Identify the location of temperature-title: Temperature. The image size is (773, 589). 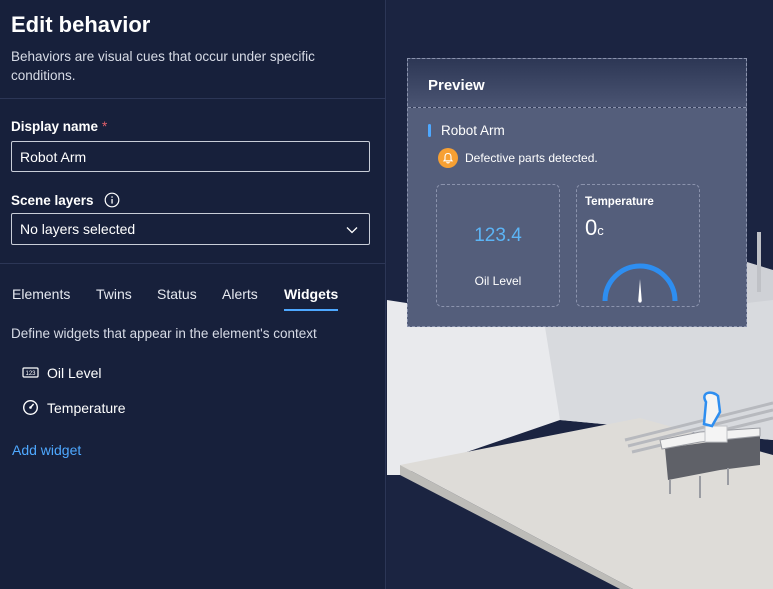
(619, 202).